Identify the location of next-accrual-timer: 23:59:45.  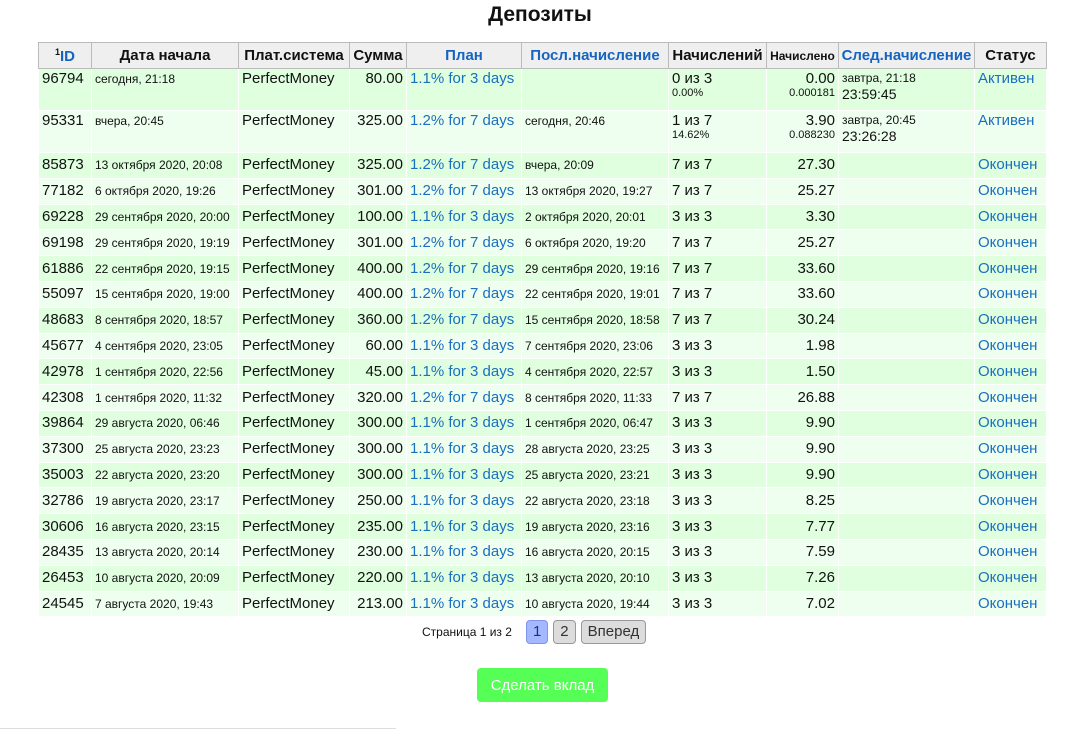
(869, 94).